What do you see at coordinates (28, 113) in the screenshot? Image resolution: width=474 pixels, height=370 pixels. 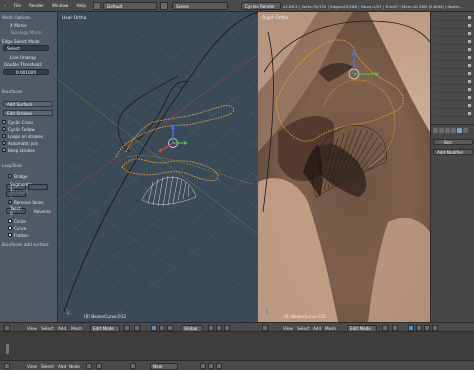 I see `edit-strokes-button: Edit Strokes` at bounding box center [28, 113].